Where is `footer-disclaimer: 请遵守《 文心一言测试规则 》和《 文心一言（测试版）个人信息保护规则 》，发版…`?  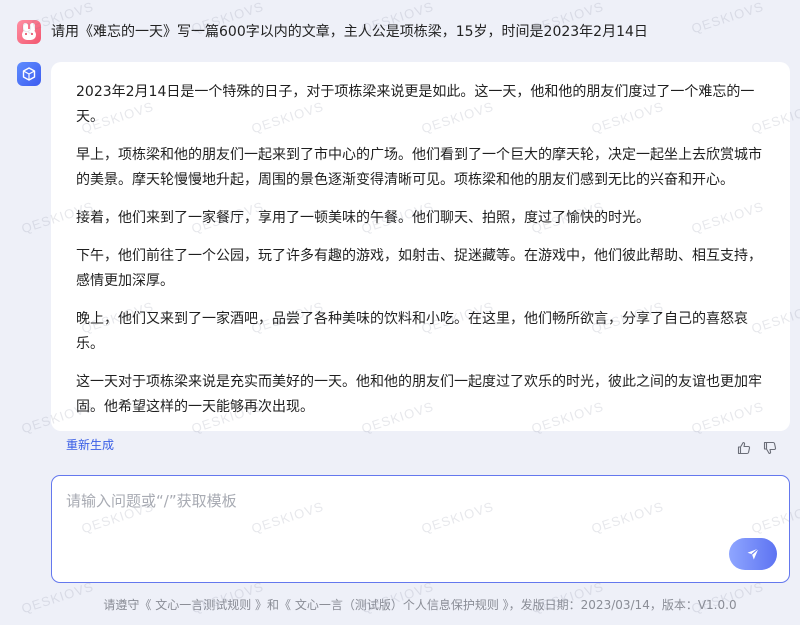 footer-disclaimer: 请遵守《 文心一言测试规则 》和《 文心一言（测试版）个人信息保护规则 》，发版… is located at coordinates (420, 605).